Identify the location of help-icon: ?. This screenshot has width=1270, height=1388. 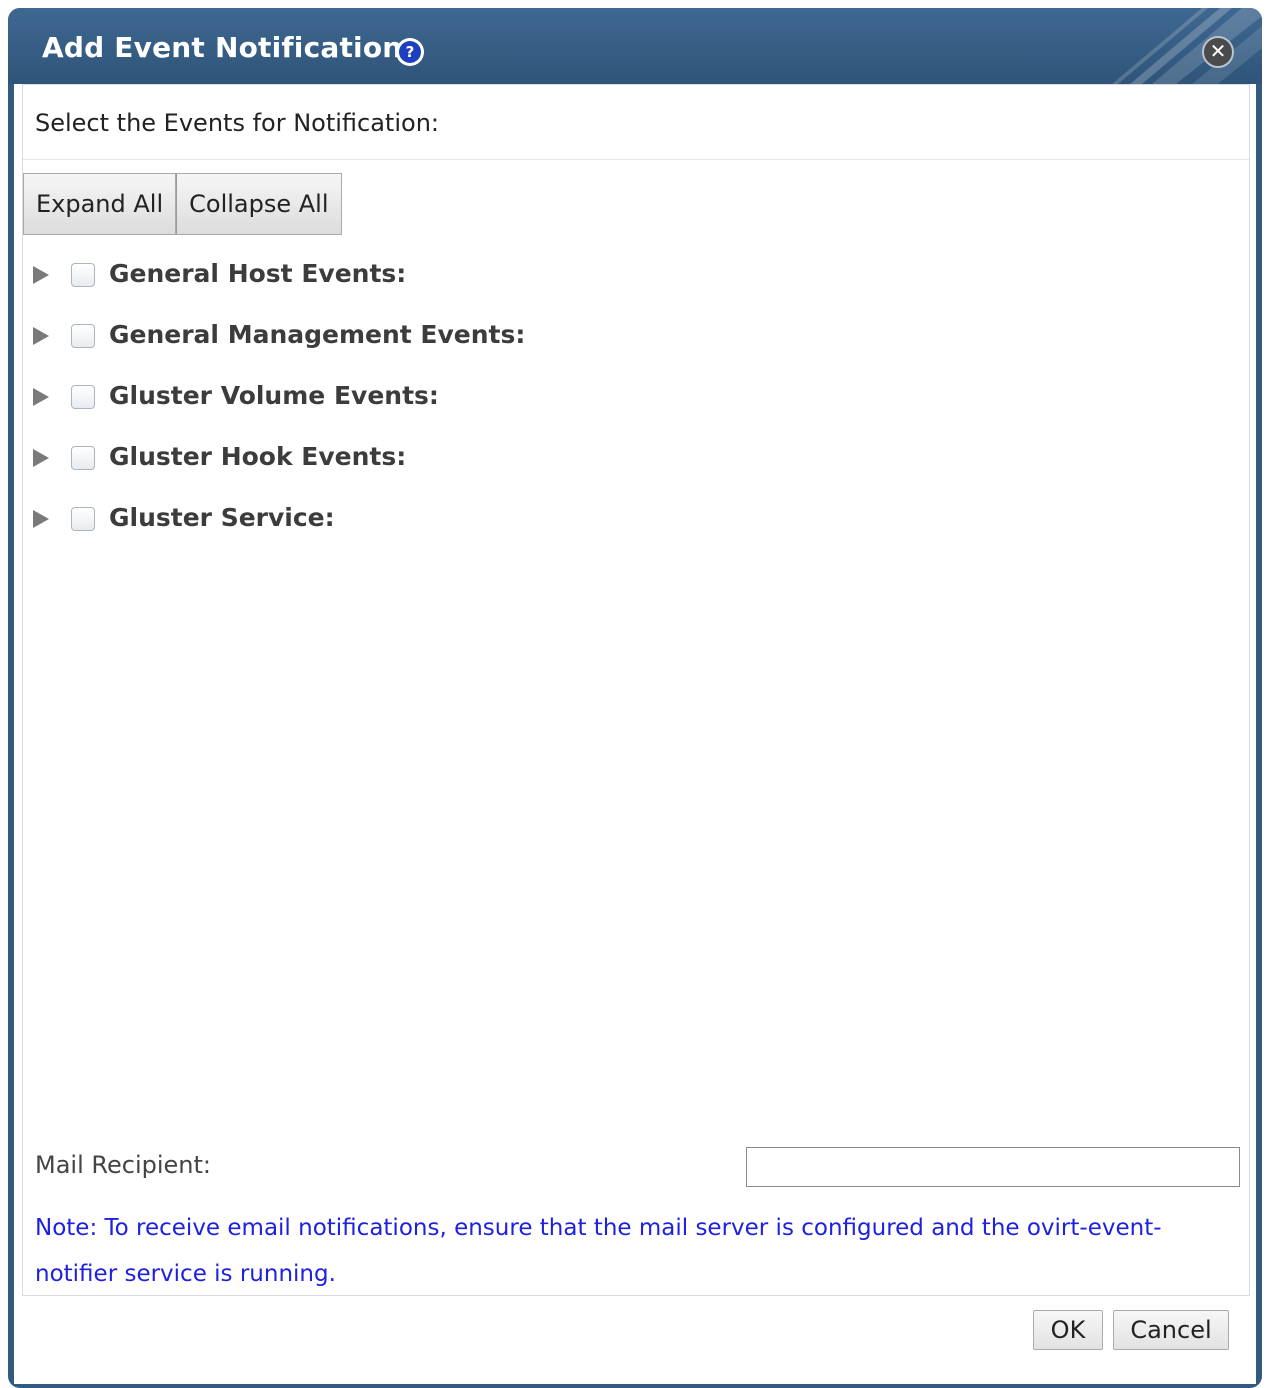
(410, 52).